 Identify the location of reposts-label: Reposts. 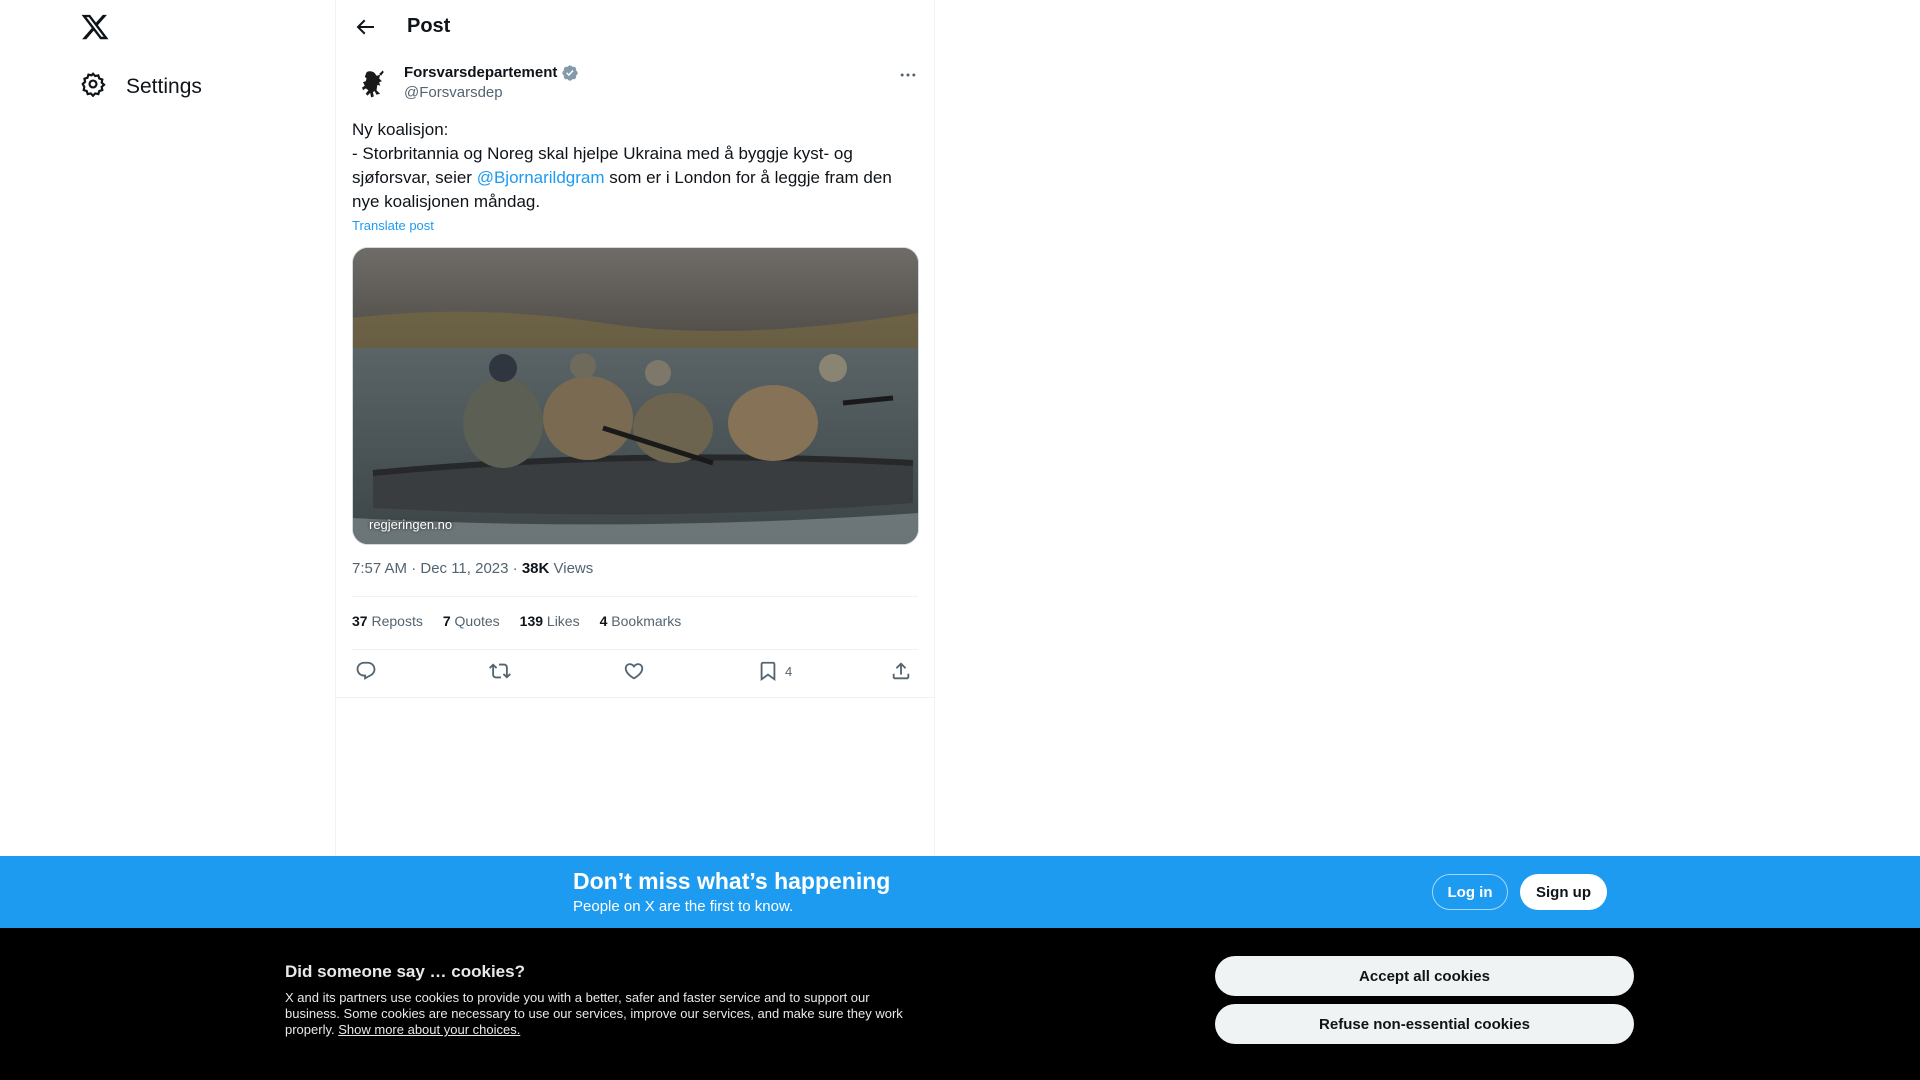
(397, 621).